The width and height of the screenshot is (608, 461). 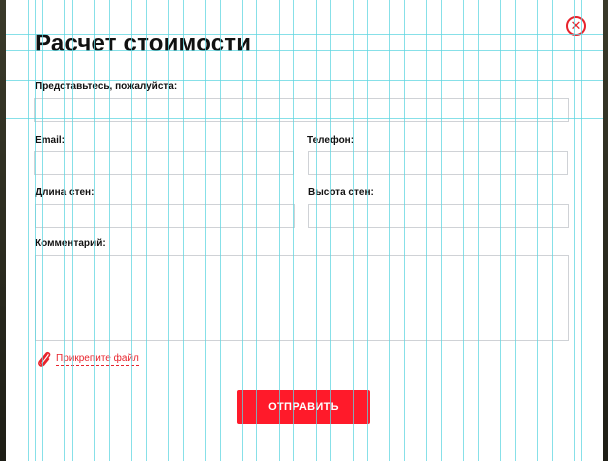 What do you see at coordinates (165, 216) in the screenshot?
I see `wall-length-field` at bounding box center [165, 216].